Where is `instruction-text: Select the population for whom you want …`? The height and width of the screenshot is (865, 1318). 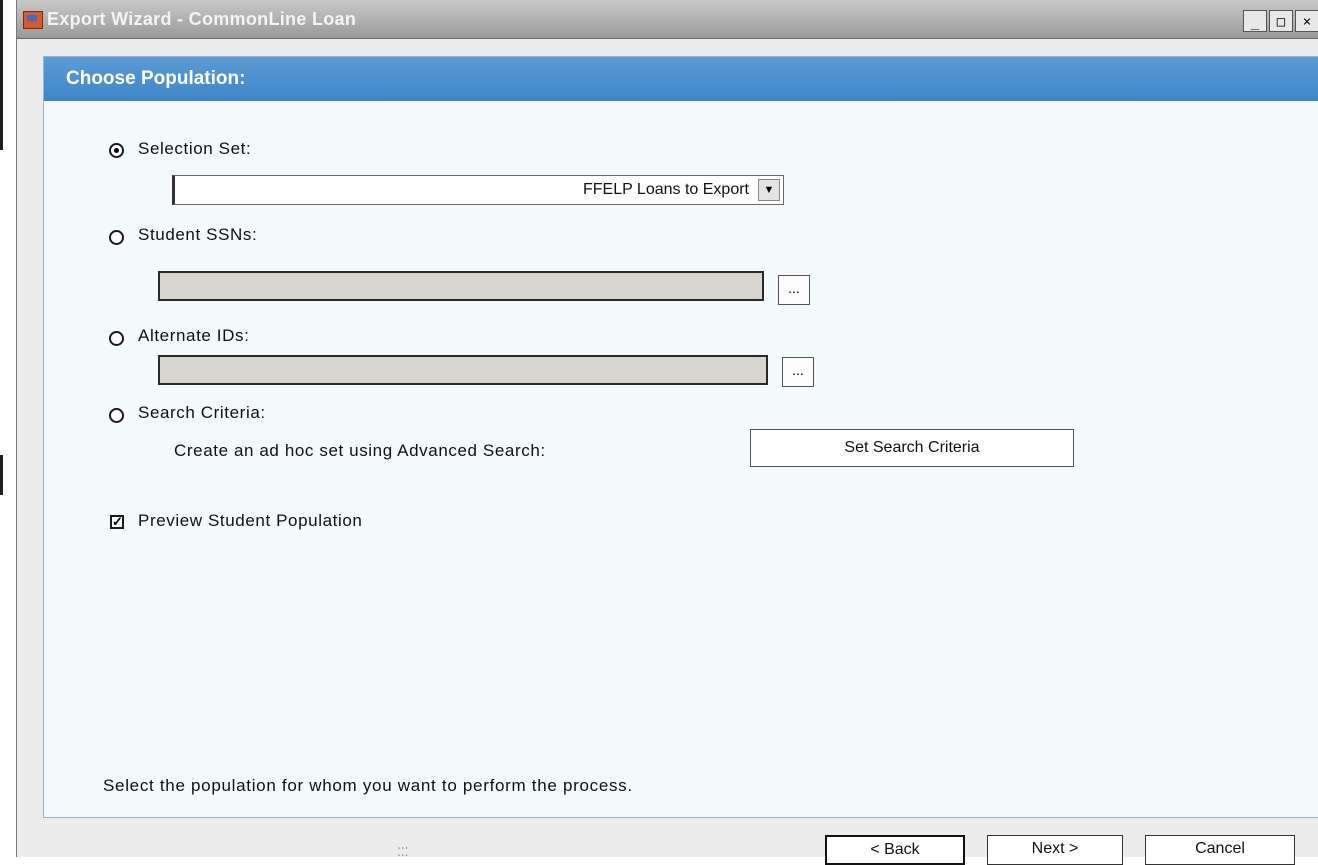
instruction-text: Select the population for whom you want … is located at coordinates (368, 785).